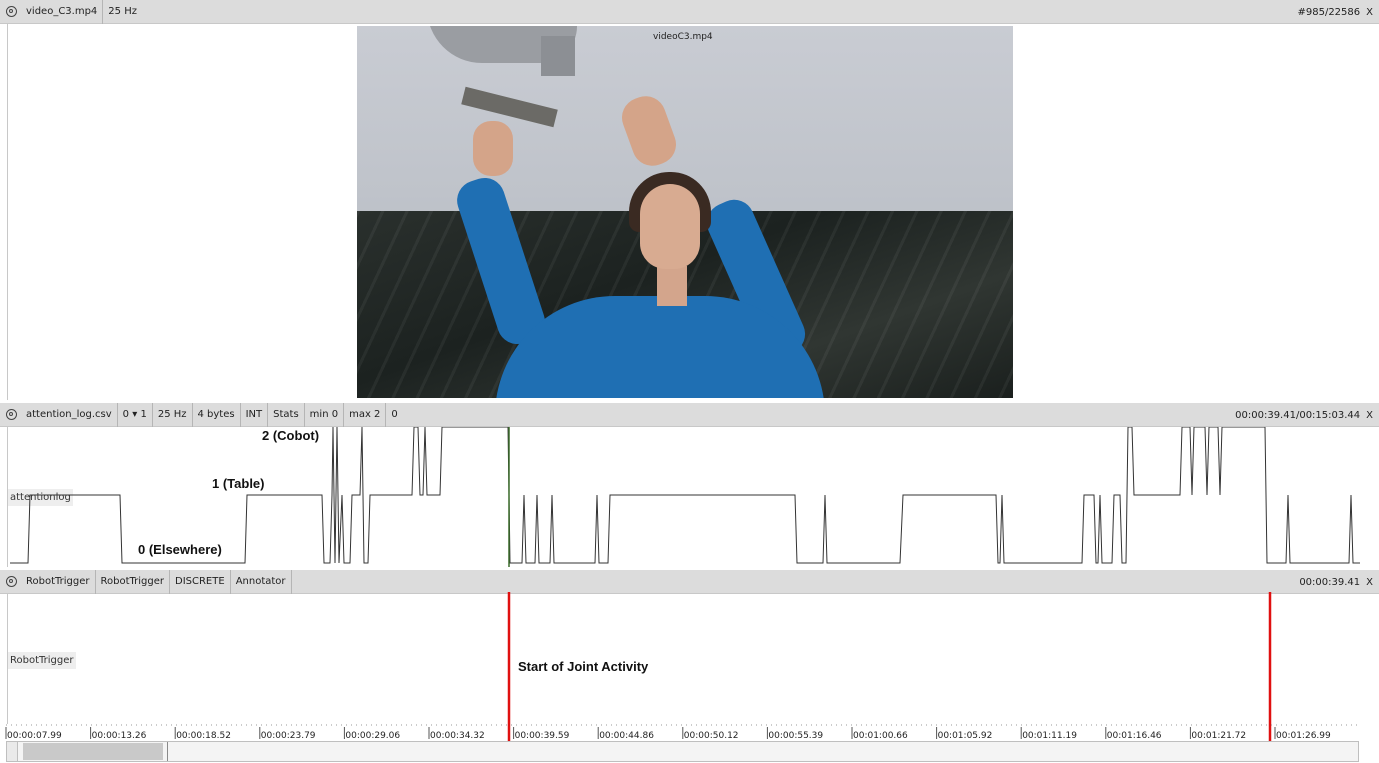  What do you see at coordinates (649, 131) in the screenshot?
I see `video-person-hand-right` at bounding box center [649, 131].